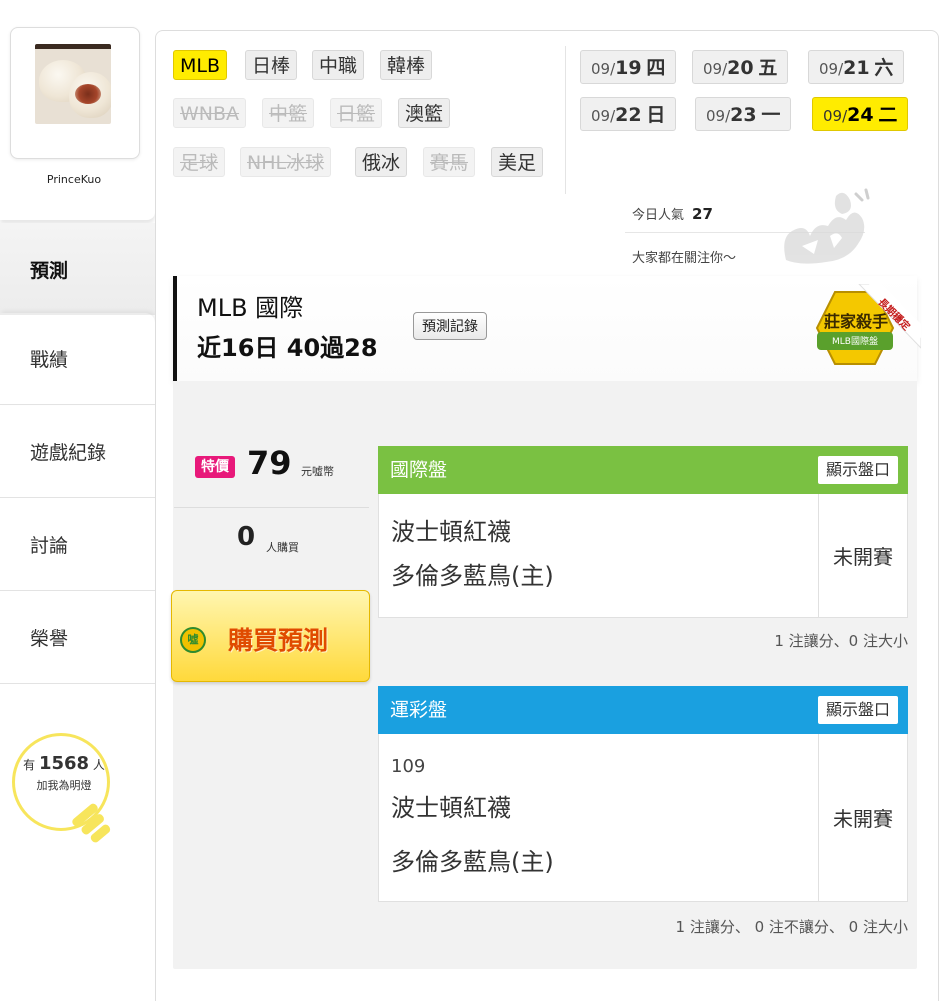 Image resolution: width=946 pixels, height=1001 pixels. Describe the element at coordinates (64, 763) in the screenshot. I see `fan-count: 有 1568 人` at that location.